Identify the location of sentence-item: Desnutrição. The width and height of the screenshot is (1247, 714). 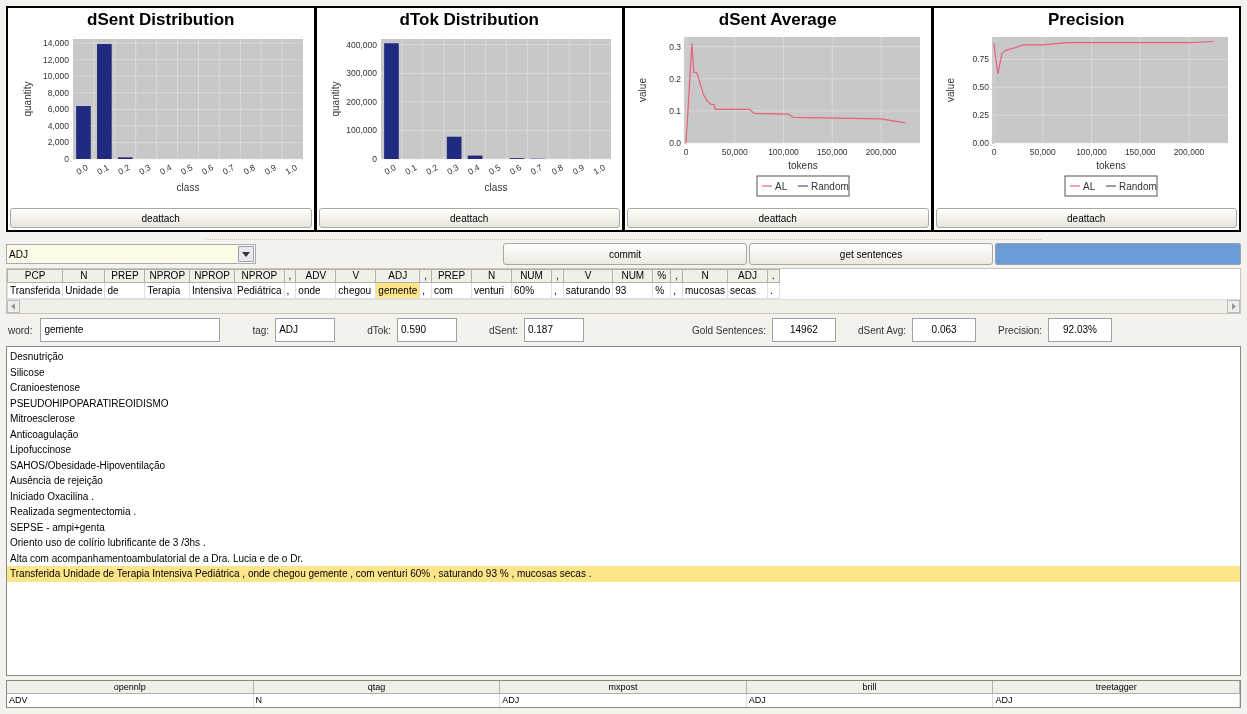
(623, 357).